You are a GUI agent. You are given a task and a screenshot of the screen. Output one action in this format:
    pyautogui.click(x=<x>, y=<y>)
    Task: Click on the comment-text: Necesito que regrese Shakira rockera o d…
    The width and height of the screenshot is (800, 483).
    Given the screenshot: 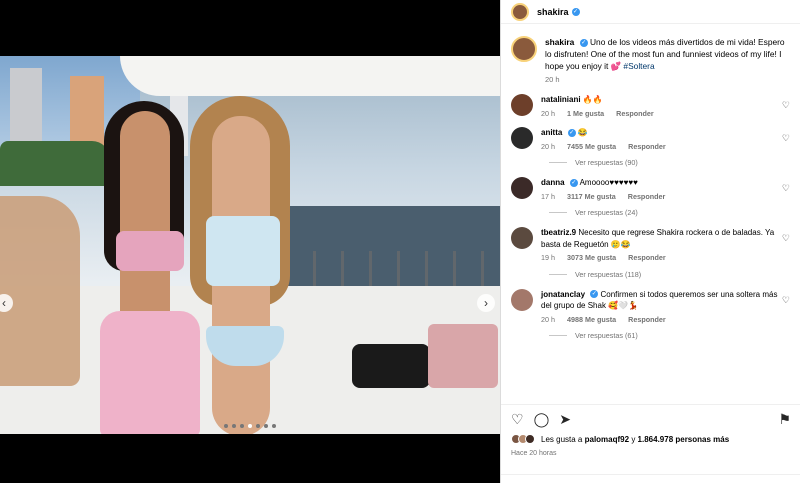 What is the action you would take?
    pyautogui.click(x=658, y=238)
    